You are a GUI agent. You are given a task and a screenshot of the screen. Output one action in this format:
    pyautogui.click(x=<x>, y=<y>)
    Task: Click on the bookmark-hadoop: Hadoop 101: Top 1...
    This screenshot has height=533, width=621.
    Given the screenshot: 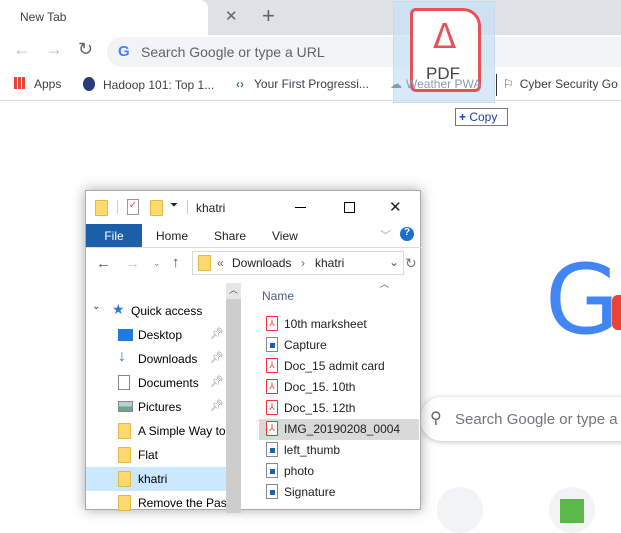 What is the action you would take?
    pyautogui.click(x=148, y=84)
    